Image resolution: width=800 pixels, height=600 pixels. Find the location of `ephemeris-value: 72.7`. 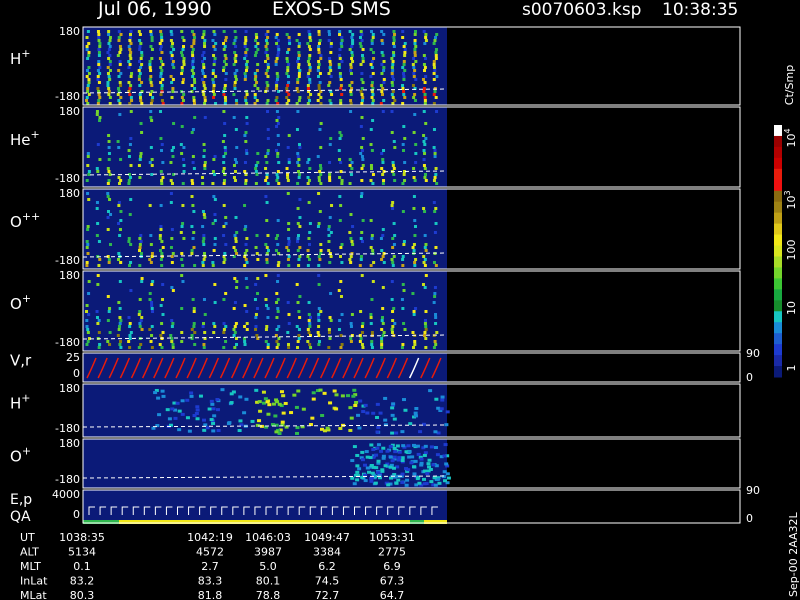

ephemeris-value: 72.7 is located at coordinates (327, 594).